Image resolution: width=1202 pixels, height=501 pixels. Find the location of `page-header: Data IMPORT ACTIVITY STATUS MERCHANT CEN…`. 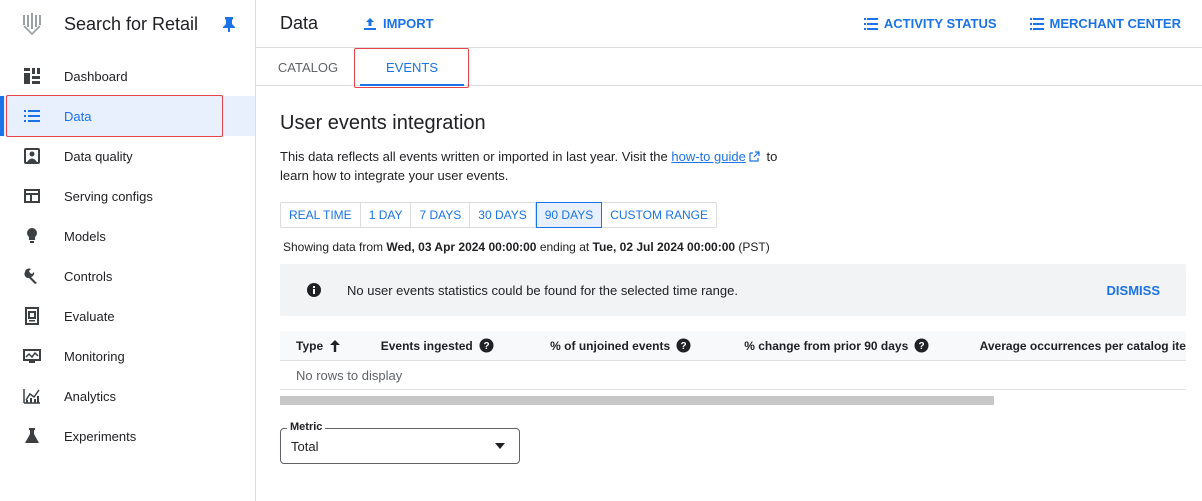

page-header: Data IMPORT ACTIVITY STATUS MERCHANT CEN… is located at coordinates (729, 24).